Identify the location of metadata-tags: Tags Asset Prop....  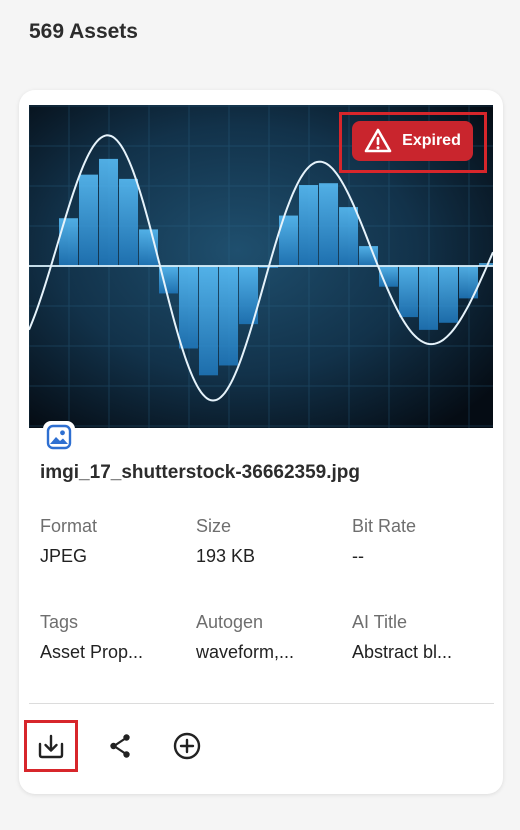
(110, 637).